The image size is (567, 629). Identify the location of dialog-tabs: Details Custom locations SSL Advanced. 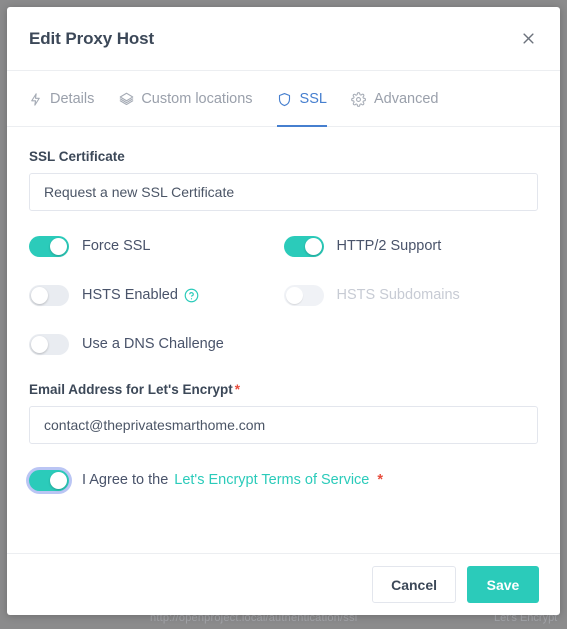
(283, 98).